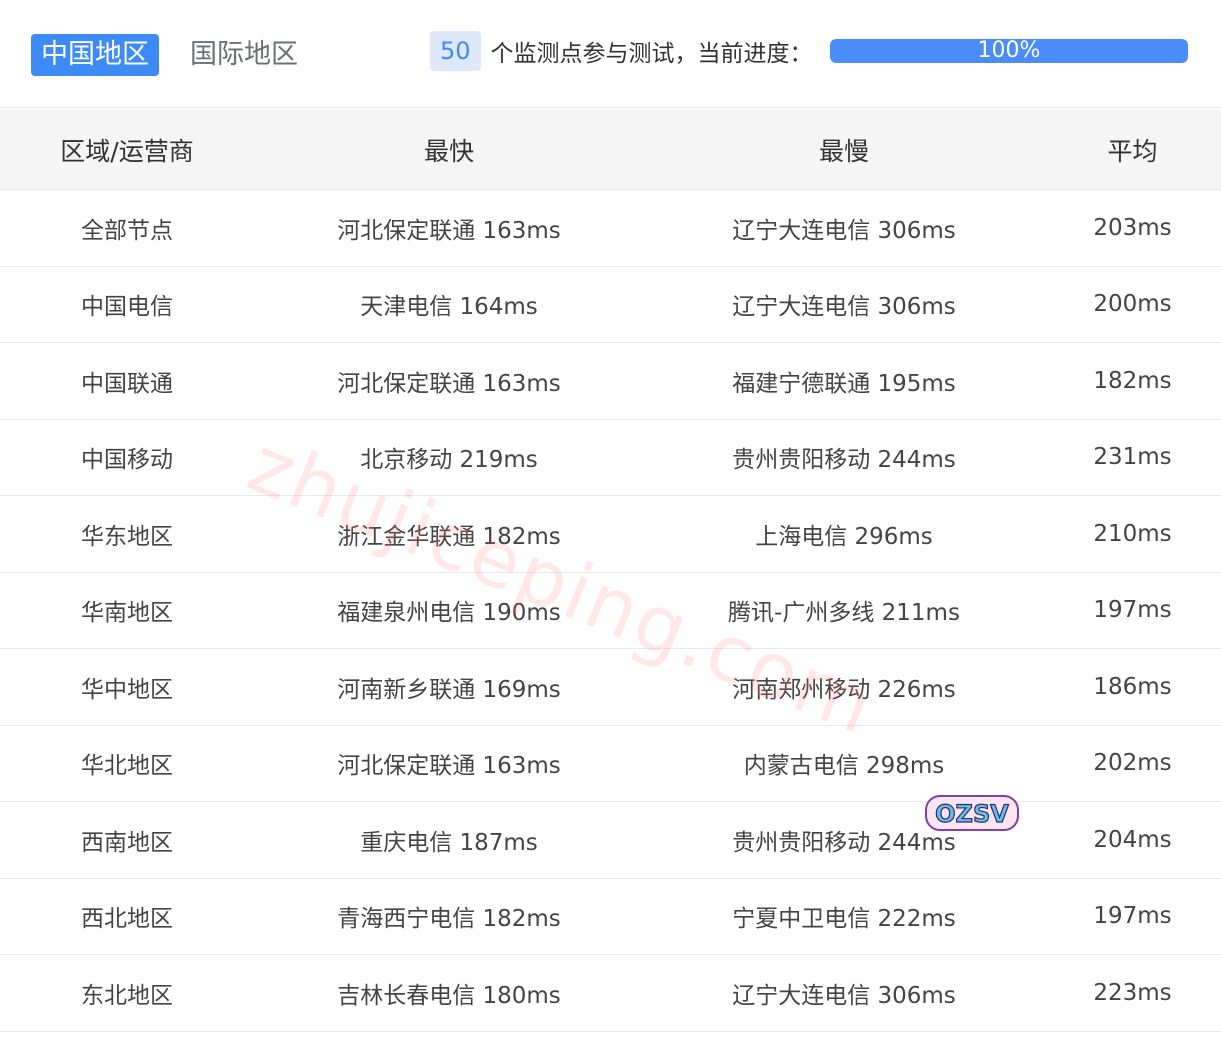 The width and height of the screenshot is (1221, 1037). I want to click on cell-average: 200ms, so click(1132, 304).